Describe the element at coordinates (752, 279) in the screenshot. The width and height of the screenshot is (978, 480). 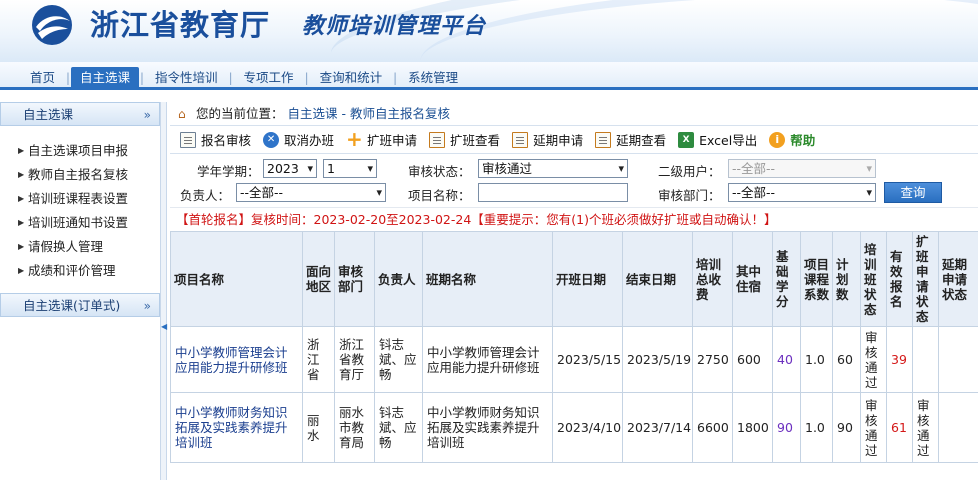
I see `column-header-8: 其中住宿` at that location.